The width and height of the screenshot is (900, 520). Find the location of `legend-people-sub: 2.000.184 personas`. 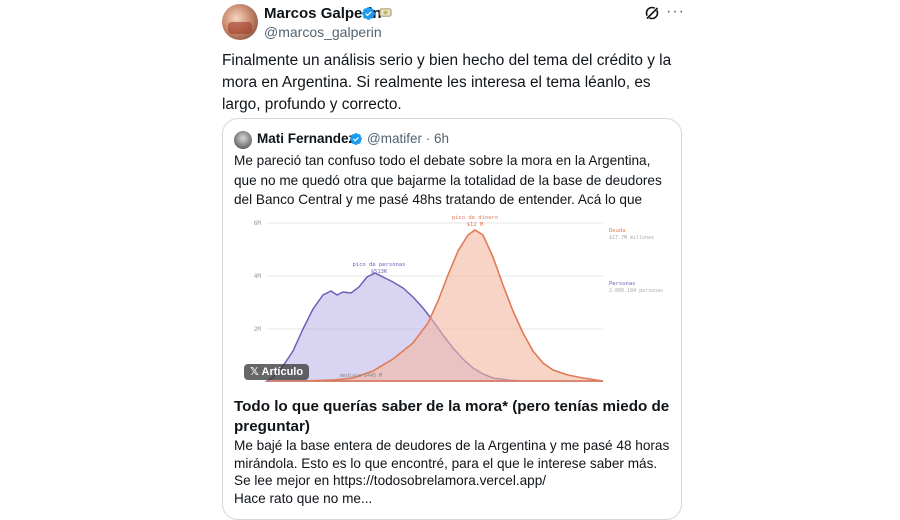

legend-people-sub: 2.000.184 personas is located at coordinates (636, 291).